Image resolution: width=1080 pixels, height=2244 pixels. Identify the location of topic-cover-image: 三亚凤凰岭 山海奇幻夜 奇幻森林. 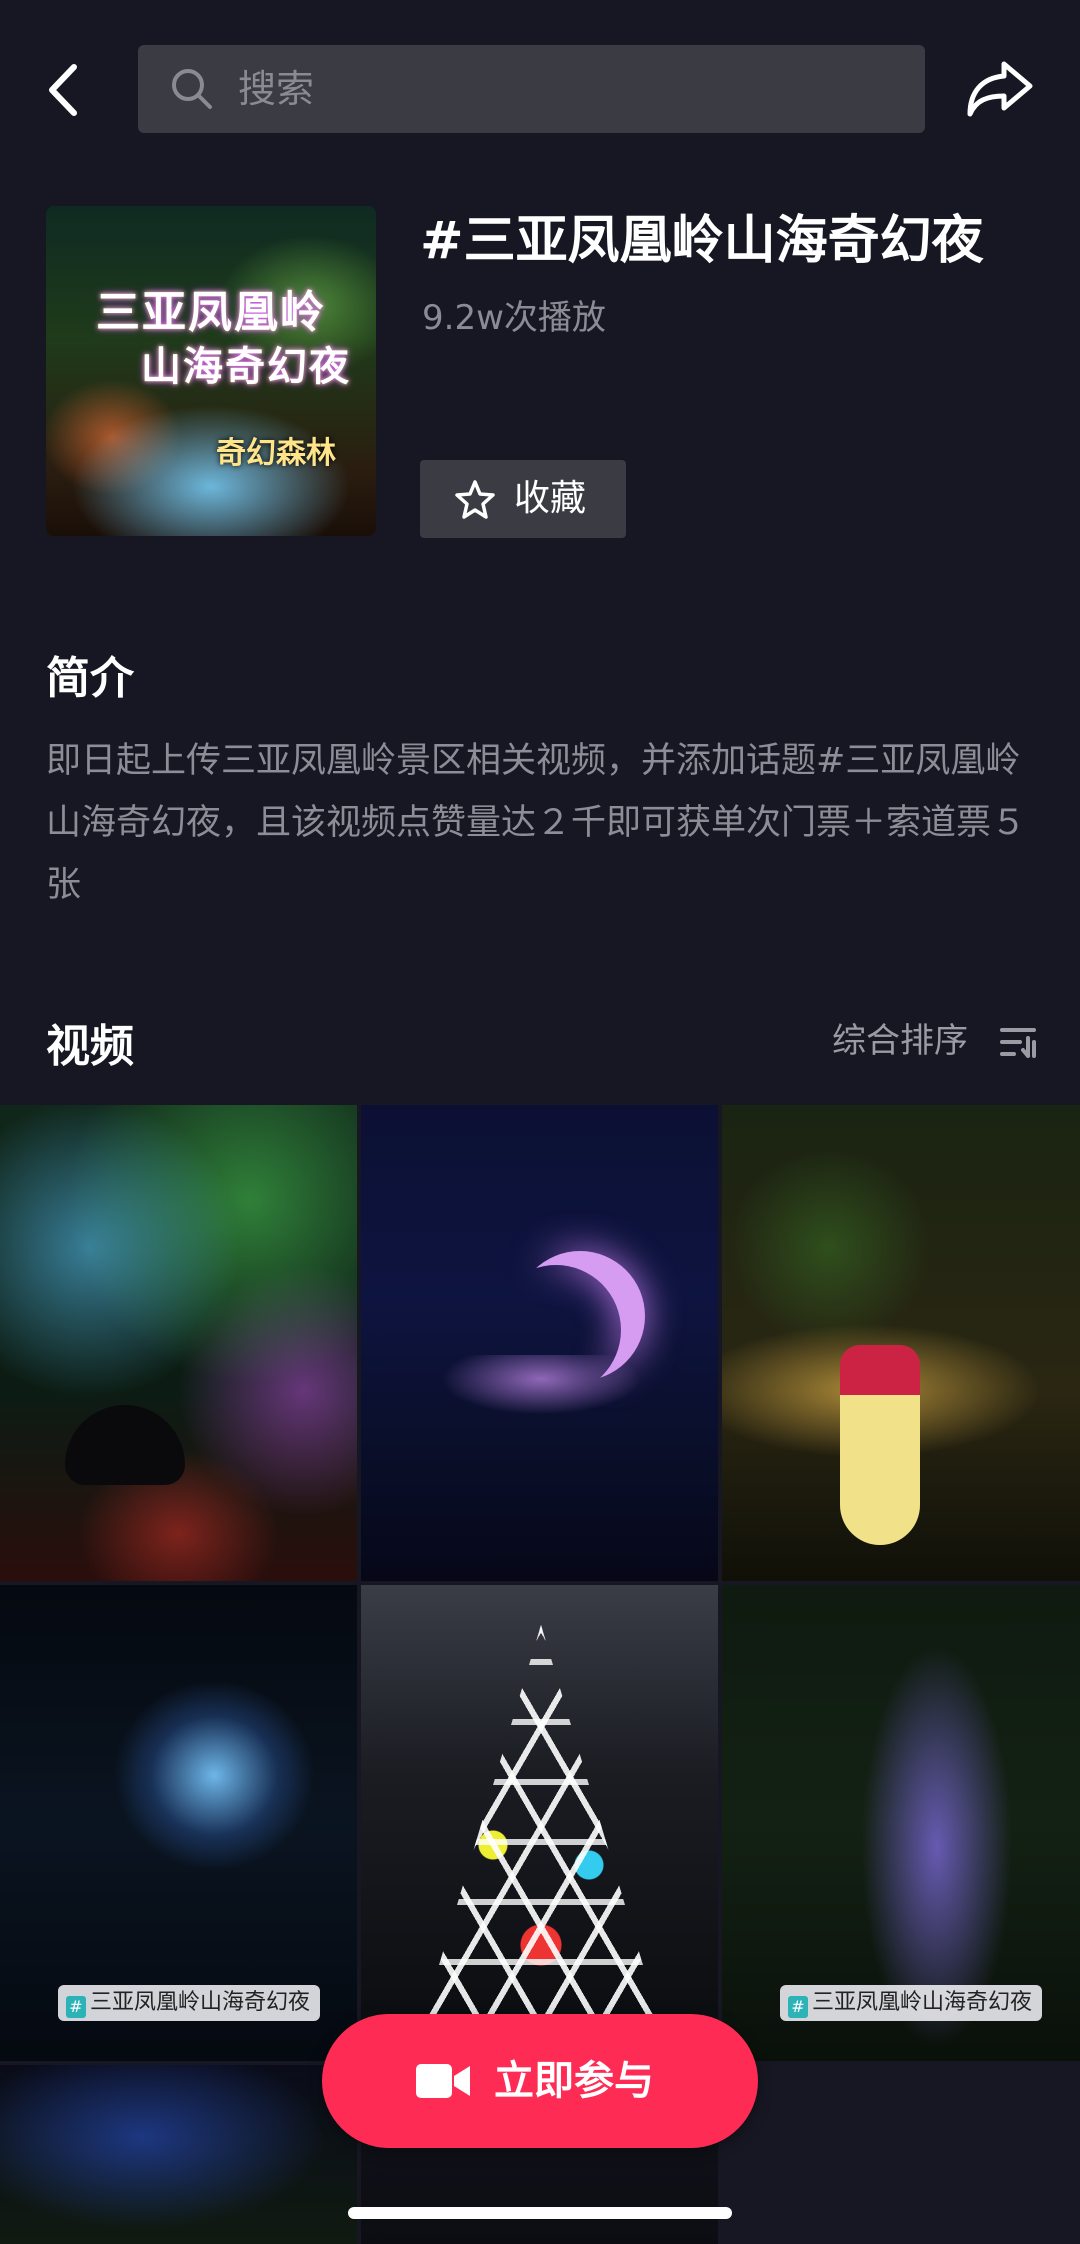
(211, 371).